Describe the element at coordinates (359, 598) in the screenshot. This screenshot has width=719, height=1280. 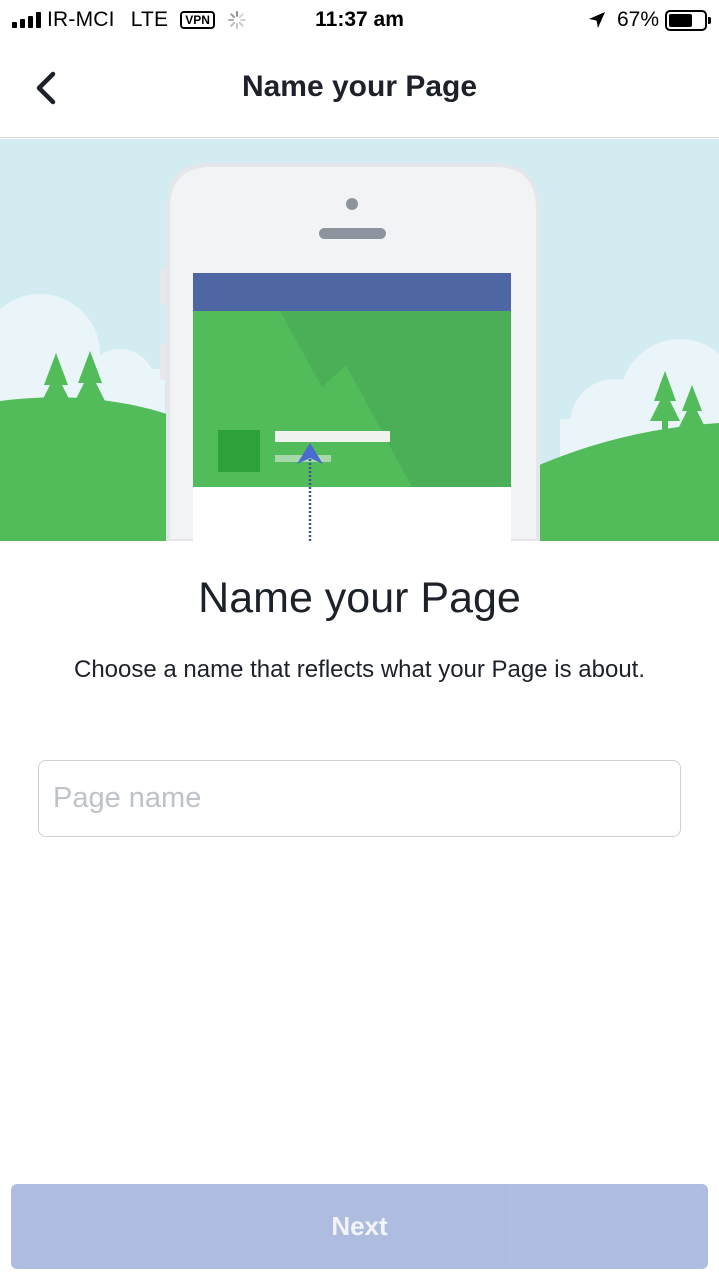
I see `page-heading: Name your Page` at that location.